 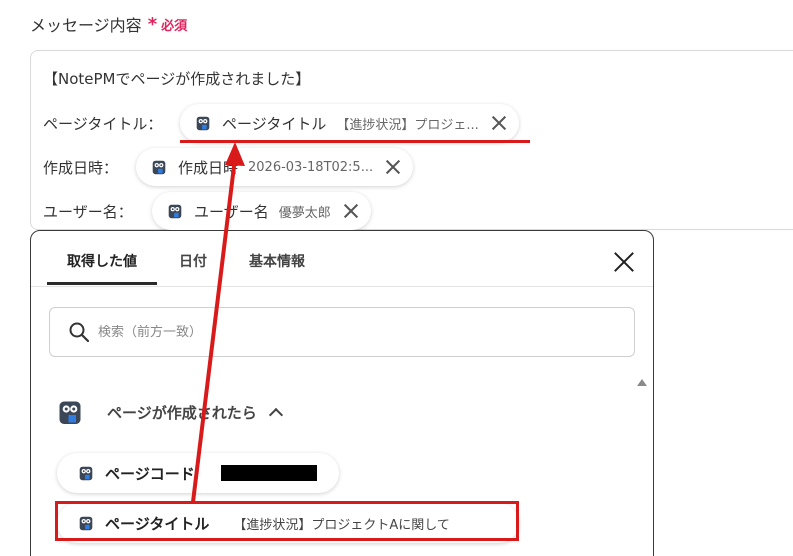 What do you see at coordinates (348, 332) in the screenshot?
I see `search-input` at bounding box center [348, 332].